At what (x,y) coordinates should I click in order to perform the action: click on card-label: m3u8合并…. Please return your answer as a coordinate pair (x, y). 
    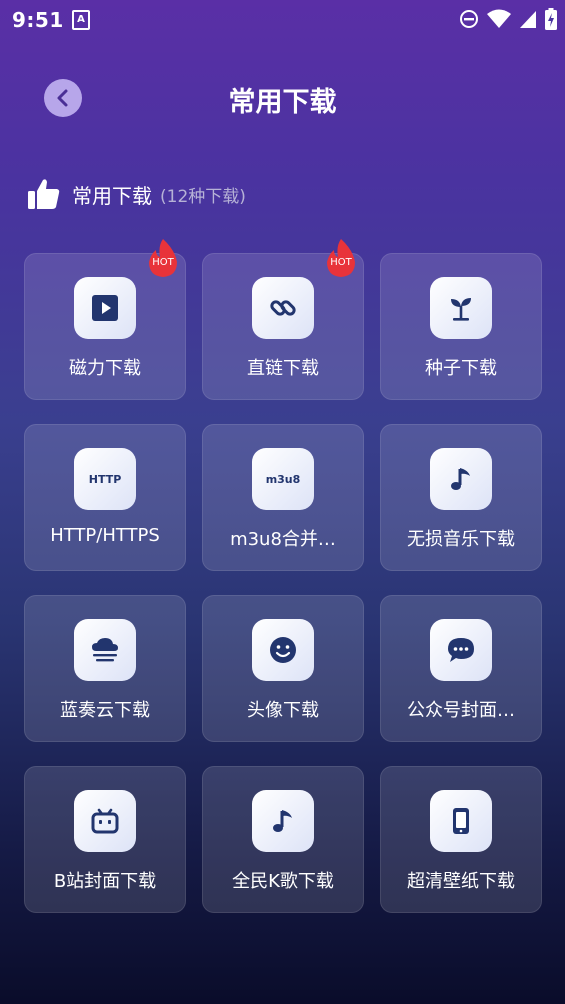
    Looking at the image, I should click on (283, 539).